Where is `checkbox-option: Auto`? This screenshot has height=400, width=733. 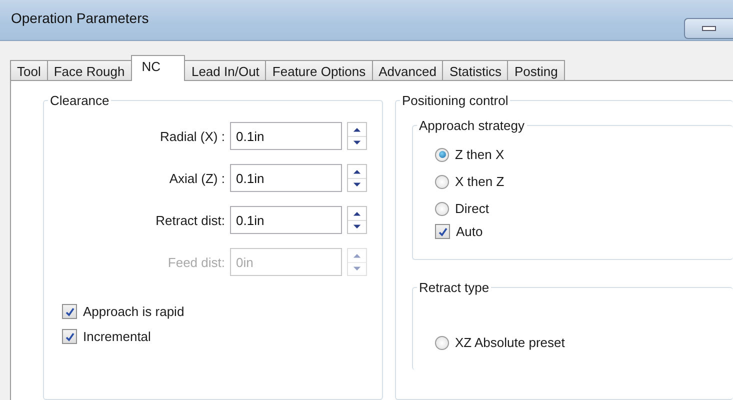
checkbox-option: Auto is located at coordinates (584, 231).